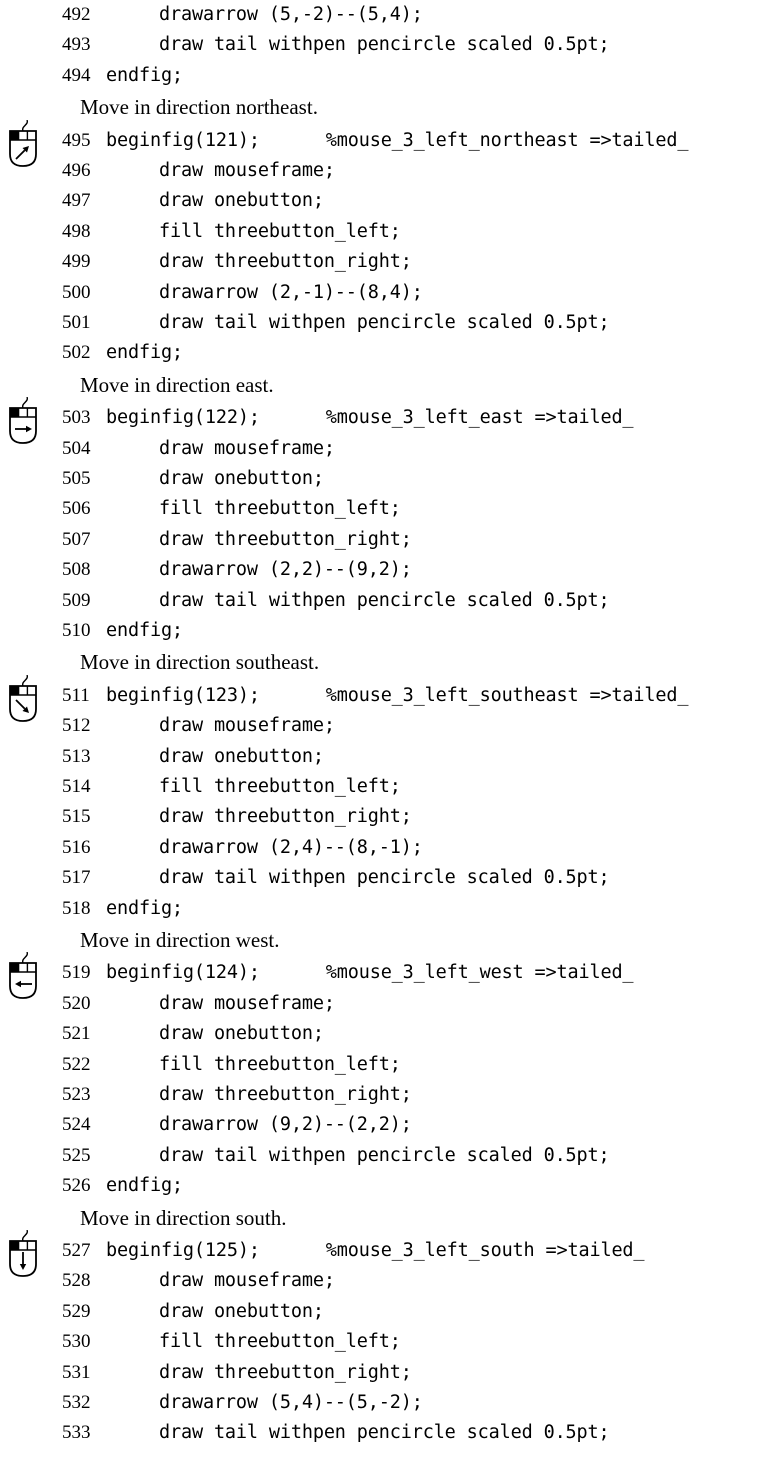 Image resolution: width=765 pixels, height=1466 pixels. Describe the element at coordinates (76, 847) in the screenshot. I see `line-number: 516` at that location.